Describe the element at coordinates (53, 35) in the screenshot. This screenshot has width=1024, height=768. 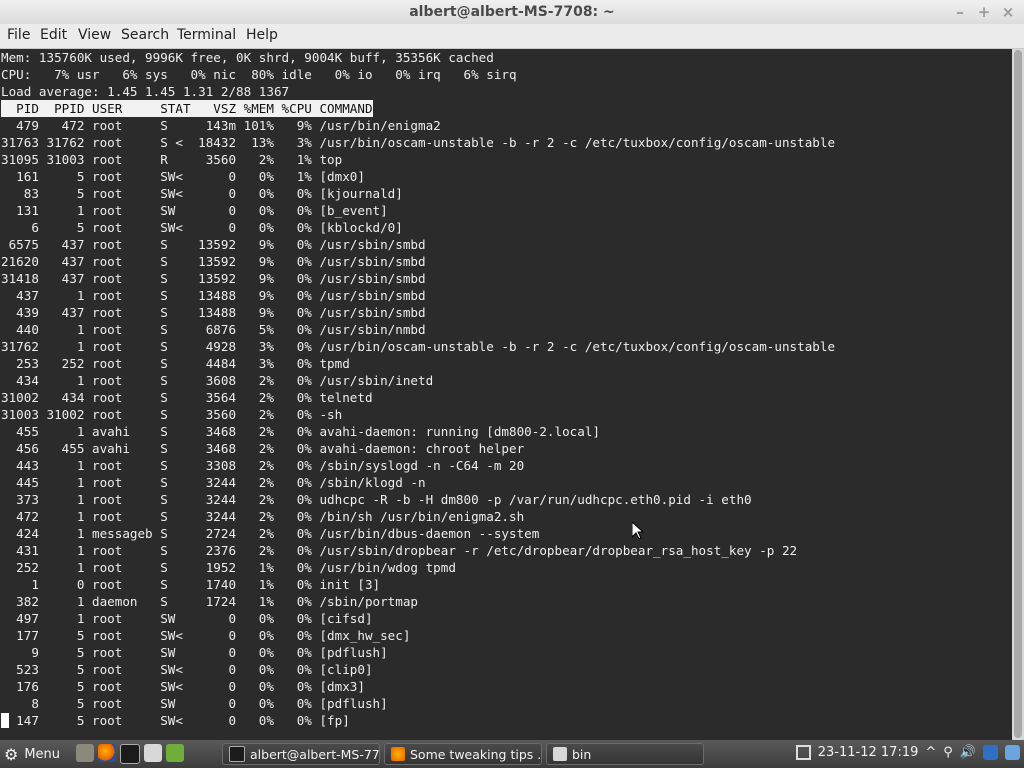
I see `menu-edit: Edit` at that location.